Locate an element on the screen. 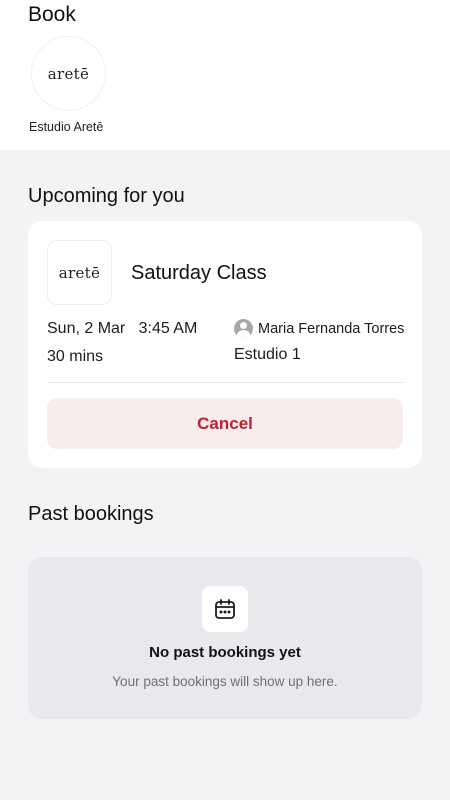 Image resolution: width=450 pixels, height=800 pixels. booking-date-time: Sun, 2 Mar 3:45 AM is located at coordinates (122, 328).